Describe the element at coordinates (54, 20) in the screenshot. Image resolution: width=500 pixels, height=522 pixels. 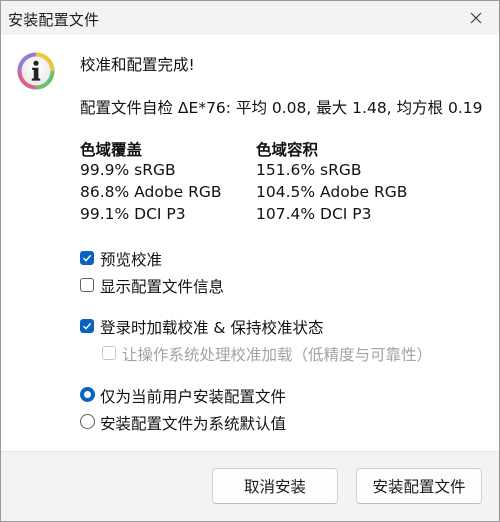
I see `window-title: 安装配置文件` at that location.